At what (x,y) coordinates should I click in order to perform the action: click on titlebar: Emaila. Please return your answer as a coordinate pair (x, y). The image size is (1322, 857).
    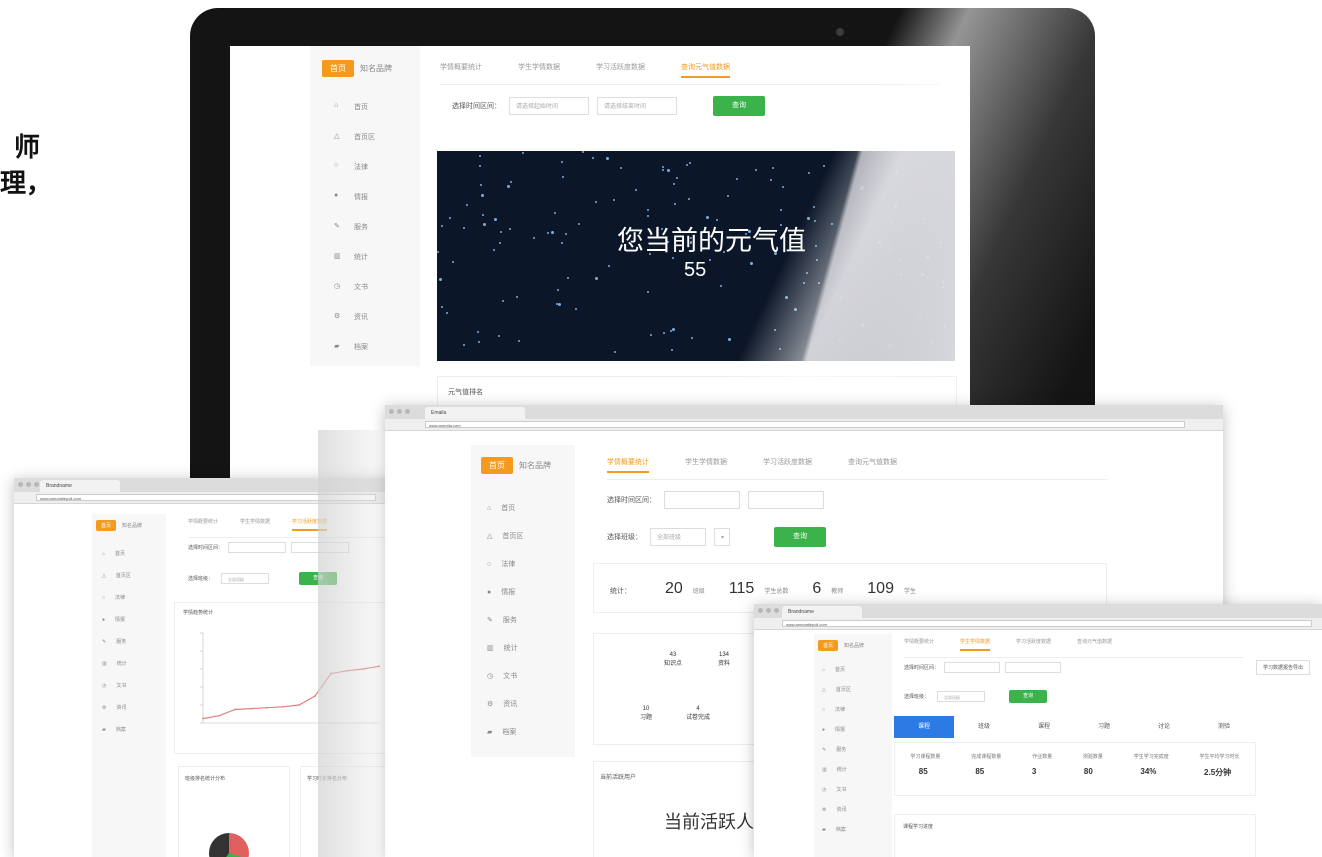
    Looking at the image, I should click on (804, 412).